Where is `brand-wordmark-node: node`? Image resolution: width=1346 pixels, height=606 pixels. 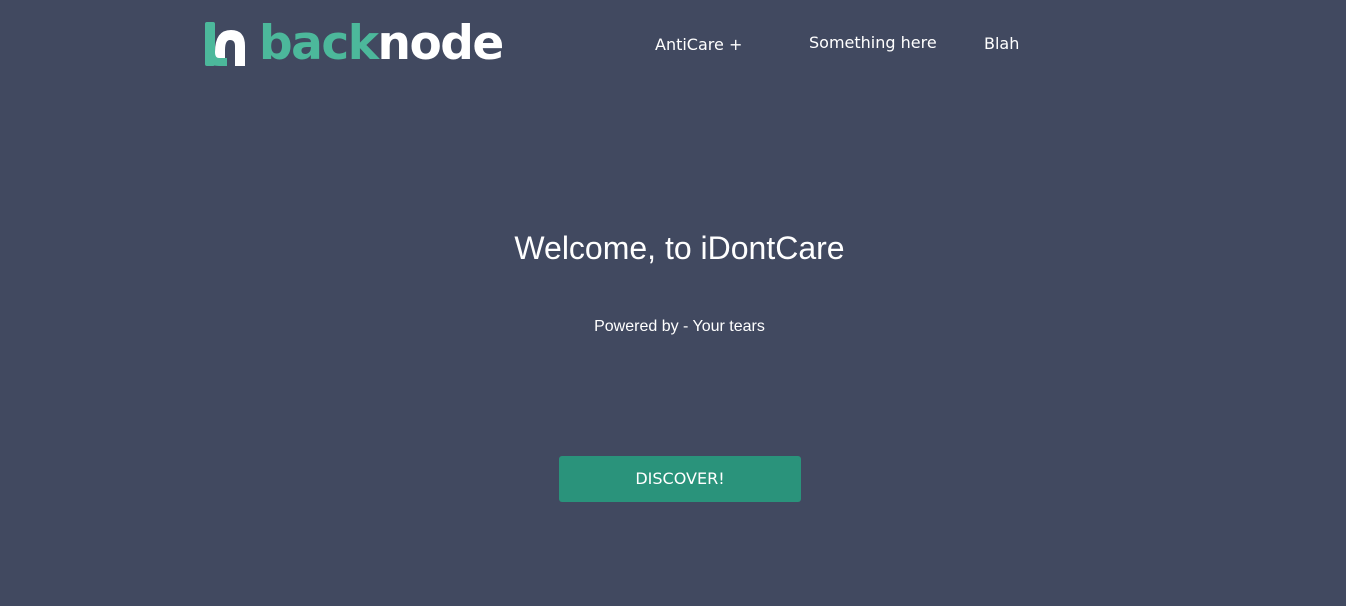
brand-wordmark-node: node is located at coordinates (440, 43).